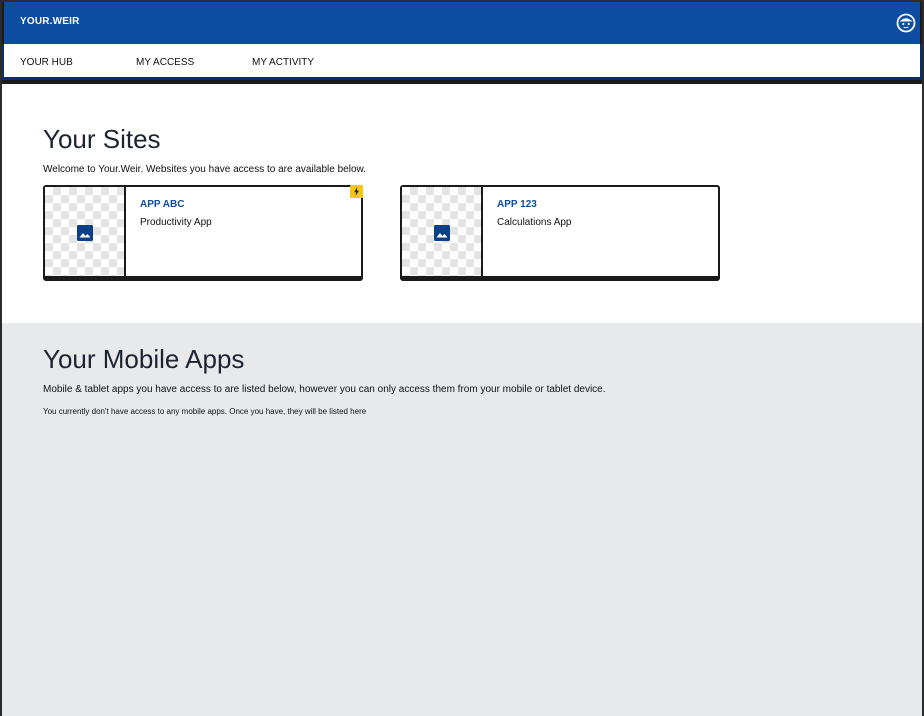 This screenshot has width=924, height=716. What do you see at coordinates (906, 23) in the screenshot?
I see `user-face-icon` at bounding box center [906, 23].